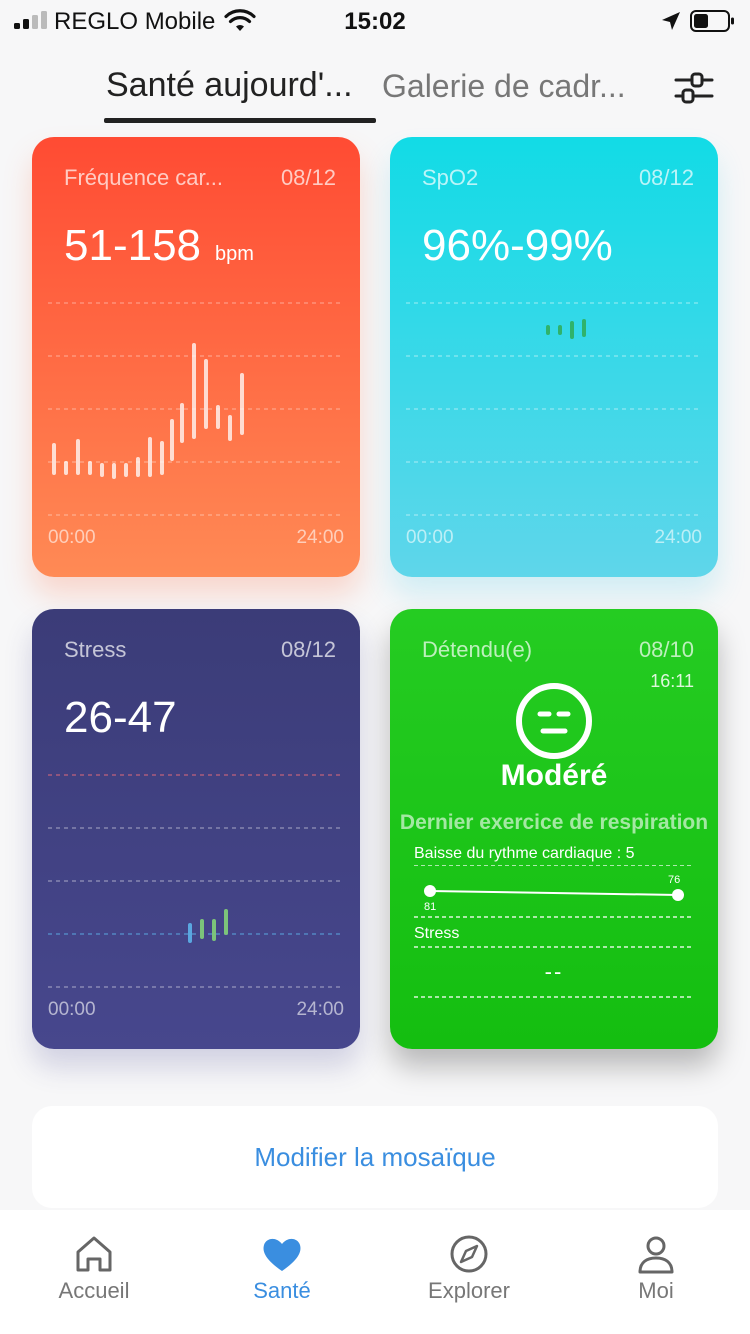 The height and width of the screenshot is (1334, 750). I want to click on heart-rate-unit: bpm, so click(234, 254).